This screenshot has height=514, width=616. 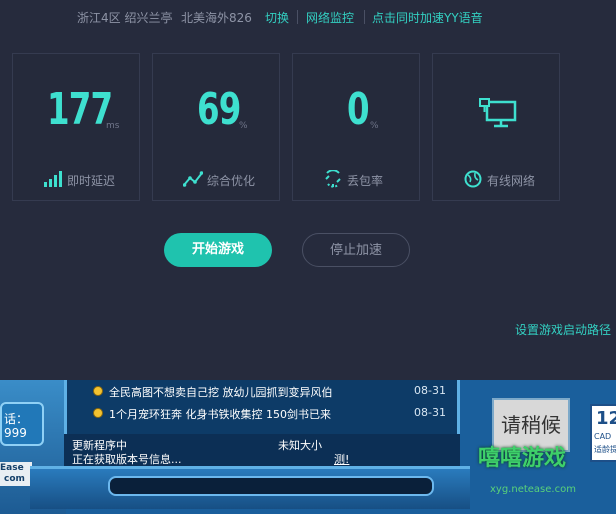 I want to click on stop-acceleration-button: 停止加速, so click(x=356, y=250).